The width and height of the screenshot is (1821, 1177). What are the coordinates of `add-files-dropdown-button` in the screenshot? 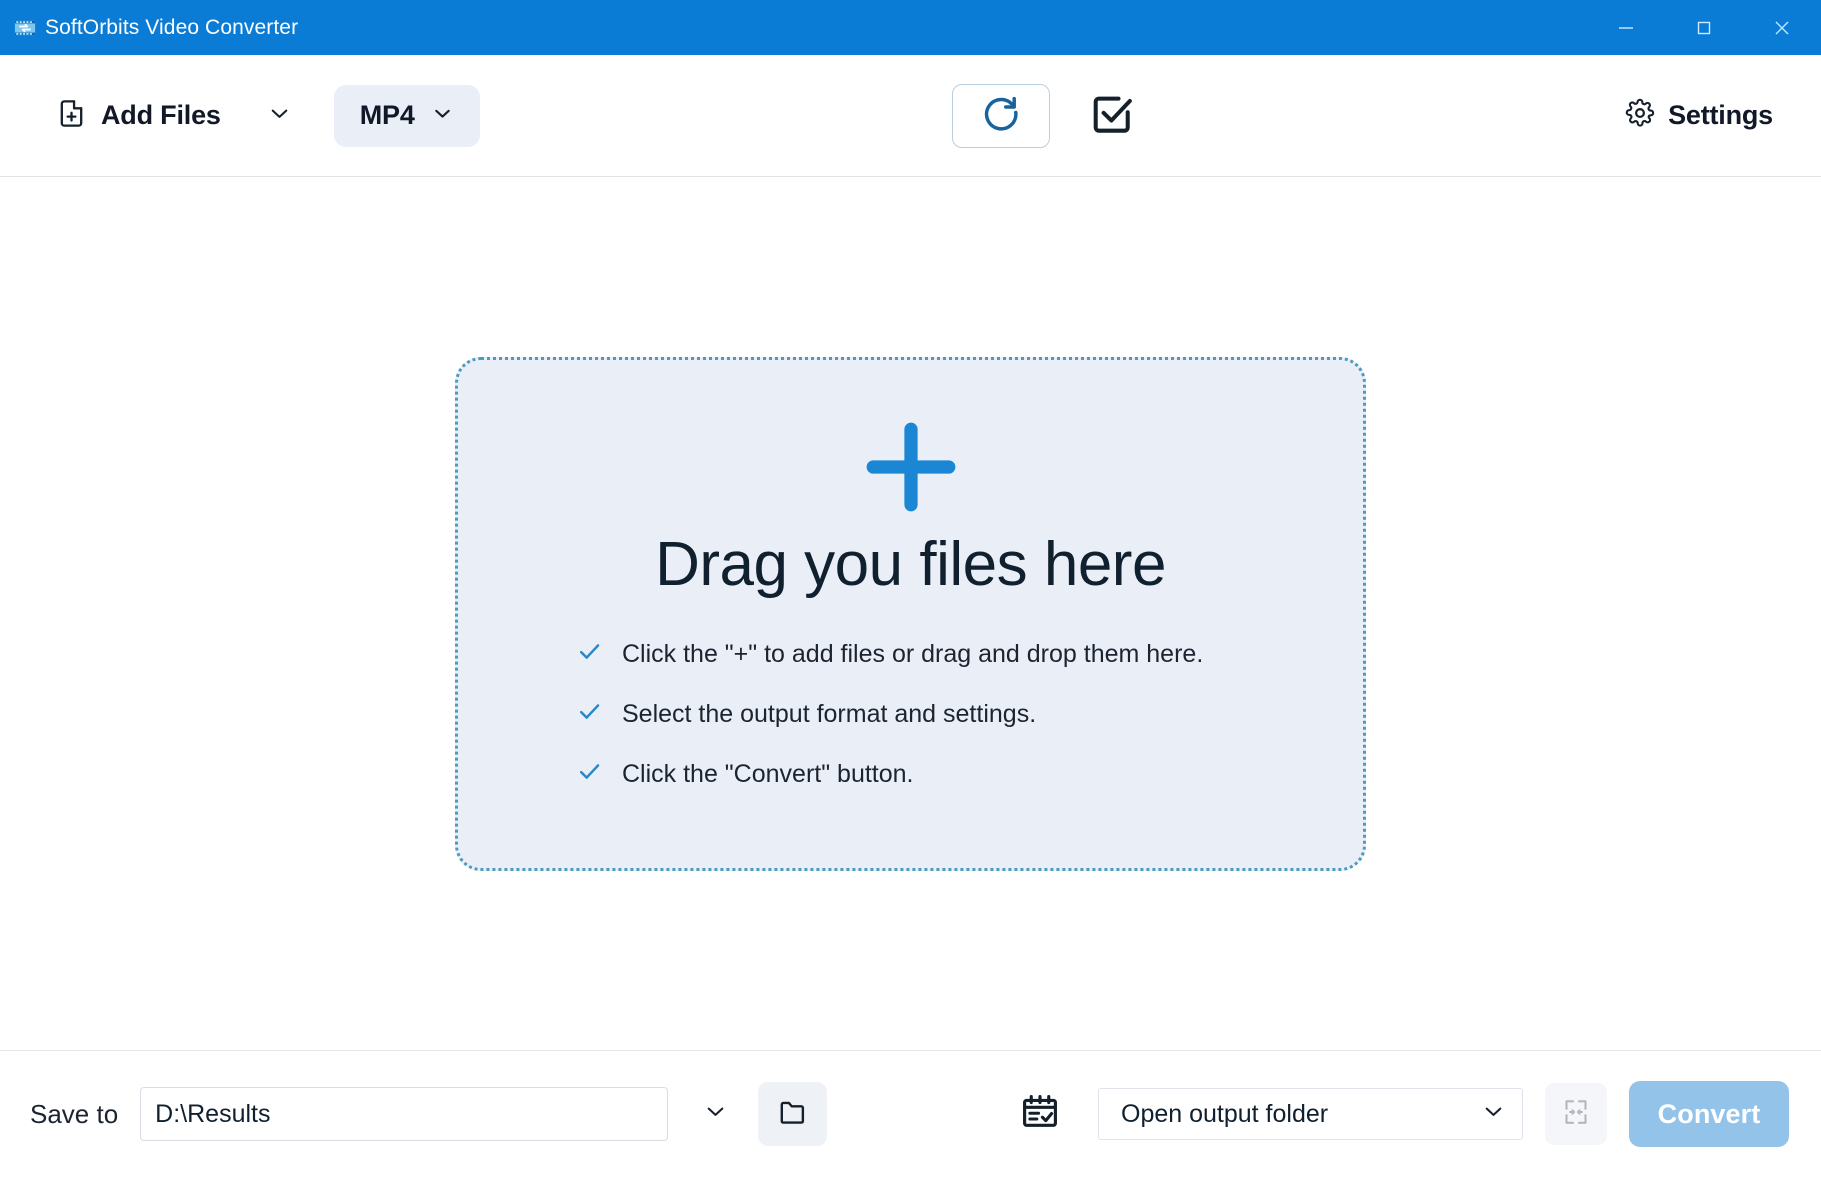 It's located at (279, 116).